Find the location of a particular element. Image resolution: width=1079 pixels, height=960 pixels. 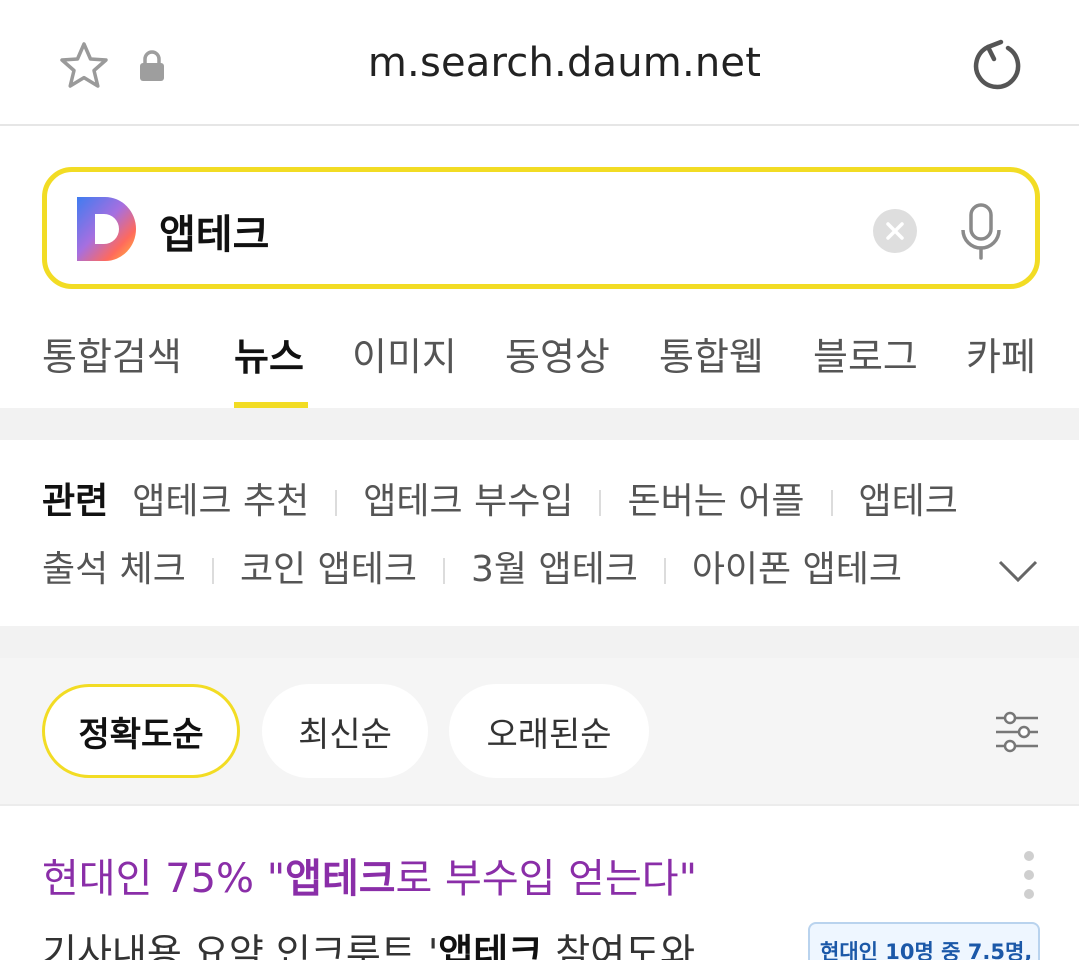

url-text: m.search.daum.net is located at coordinates (539, 63).